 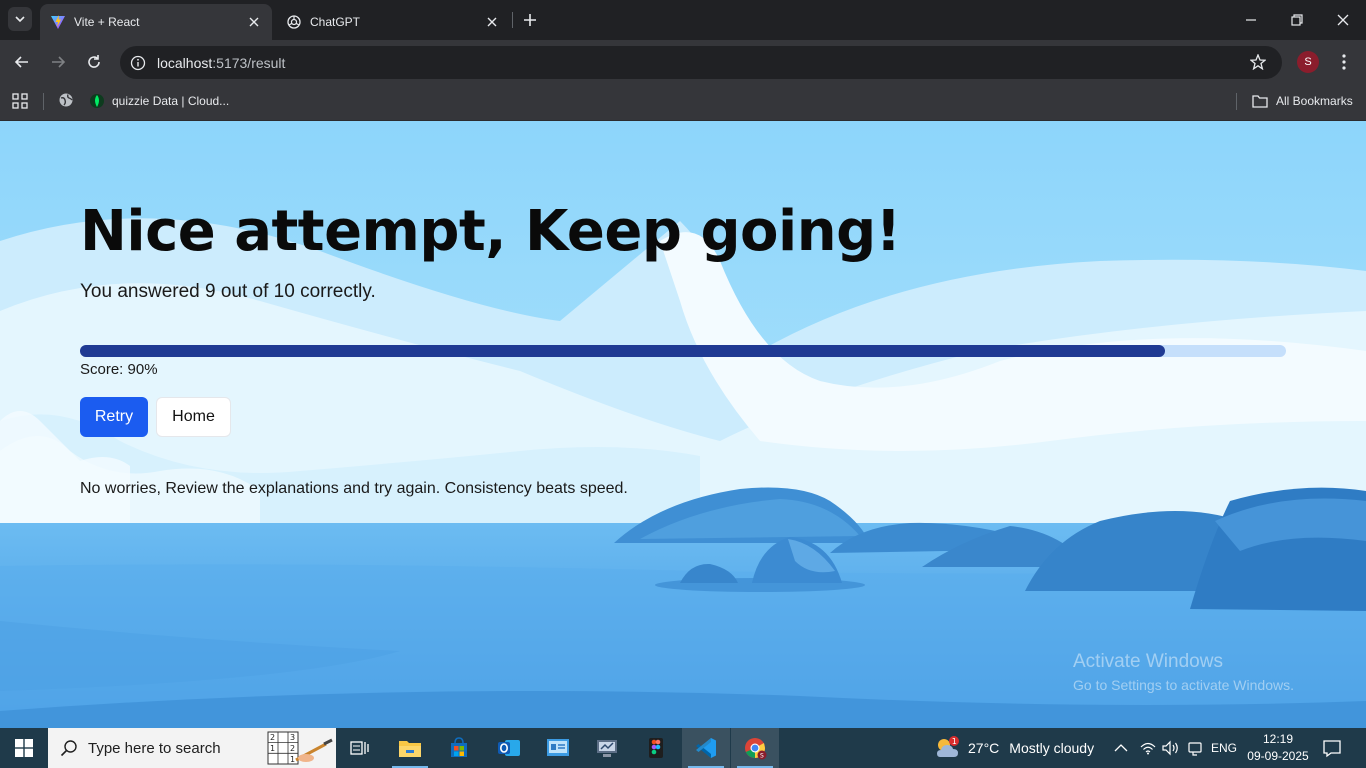 I want to click on chrome-button: S, so click(x=755, y=748).